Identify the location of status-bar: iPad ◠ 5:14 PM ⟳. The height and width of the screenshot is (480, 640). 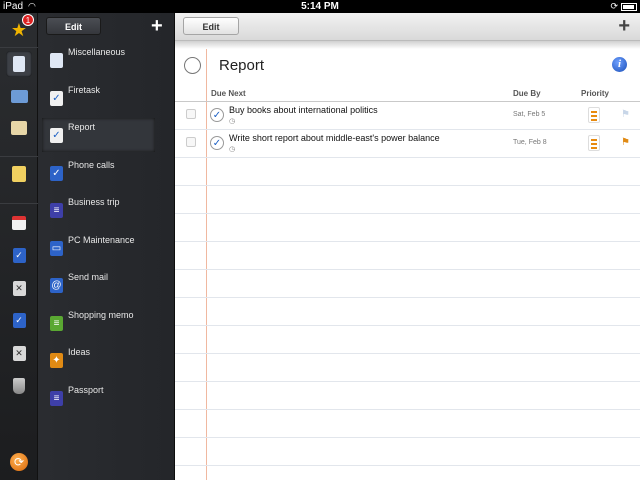
(320, 6).